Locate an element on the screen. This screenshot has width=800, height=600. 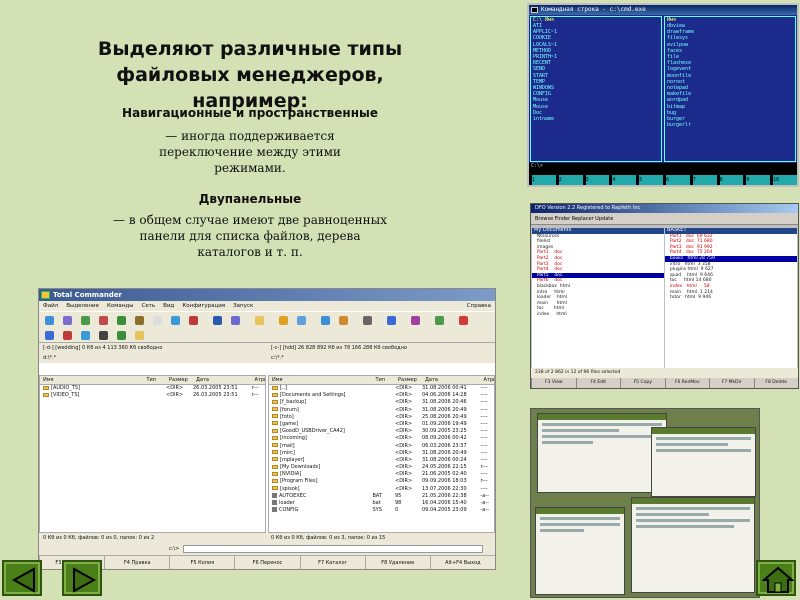
move-icon is located at coordinates (235, 320).